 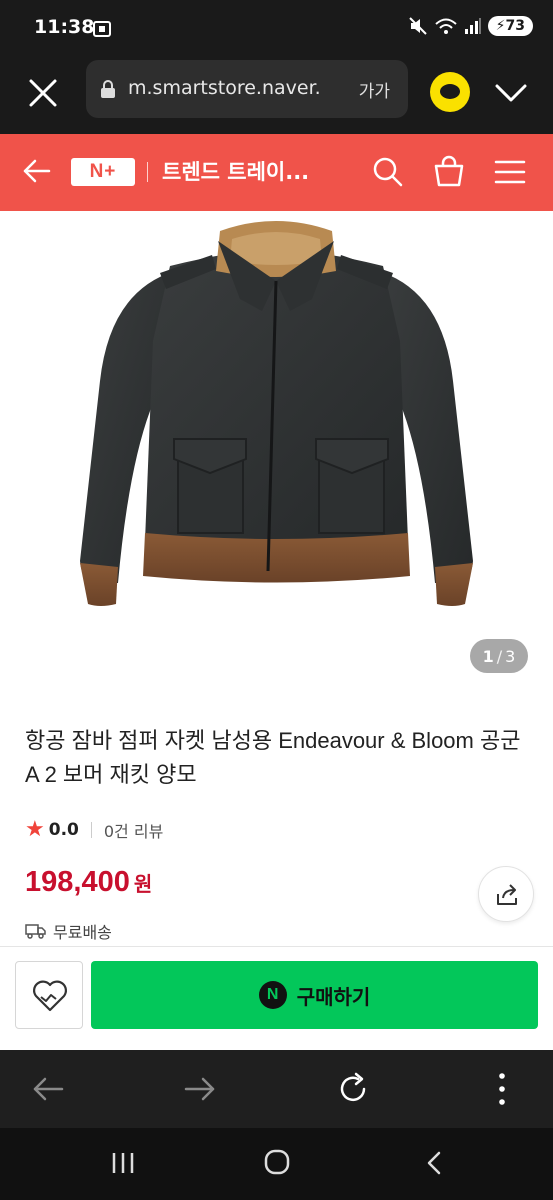 I want to click on share-icon, so click(x=507, y=894).